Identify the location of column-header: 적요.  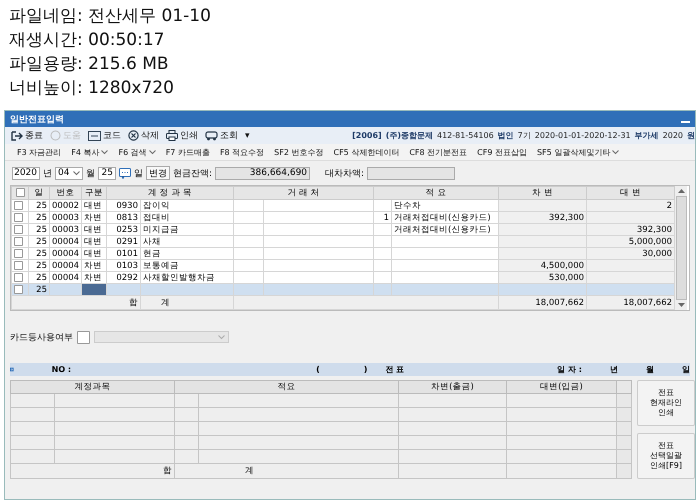
(286, 387).